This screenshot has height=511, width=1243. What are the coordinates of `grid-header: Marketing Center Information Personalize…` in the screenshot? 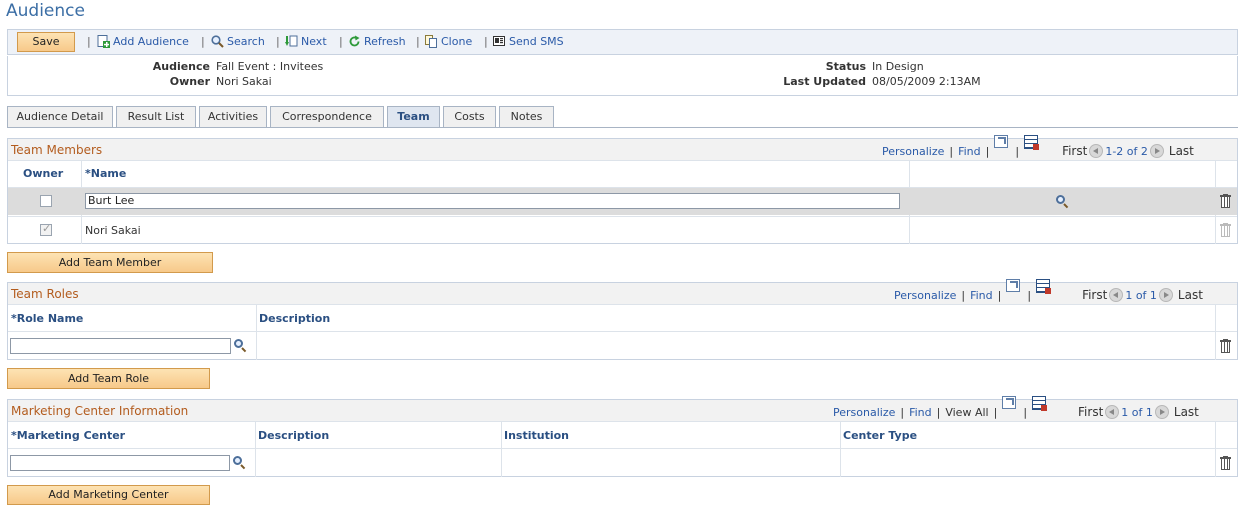 It's located at (622, 409).